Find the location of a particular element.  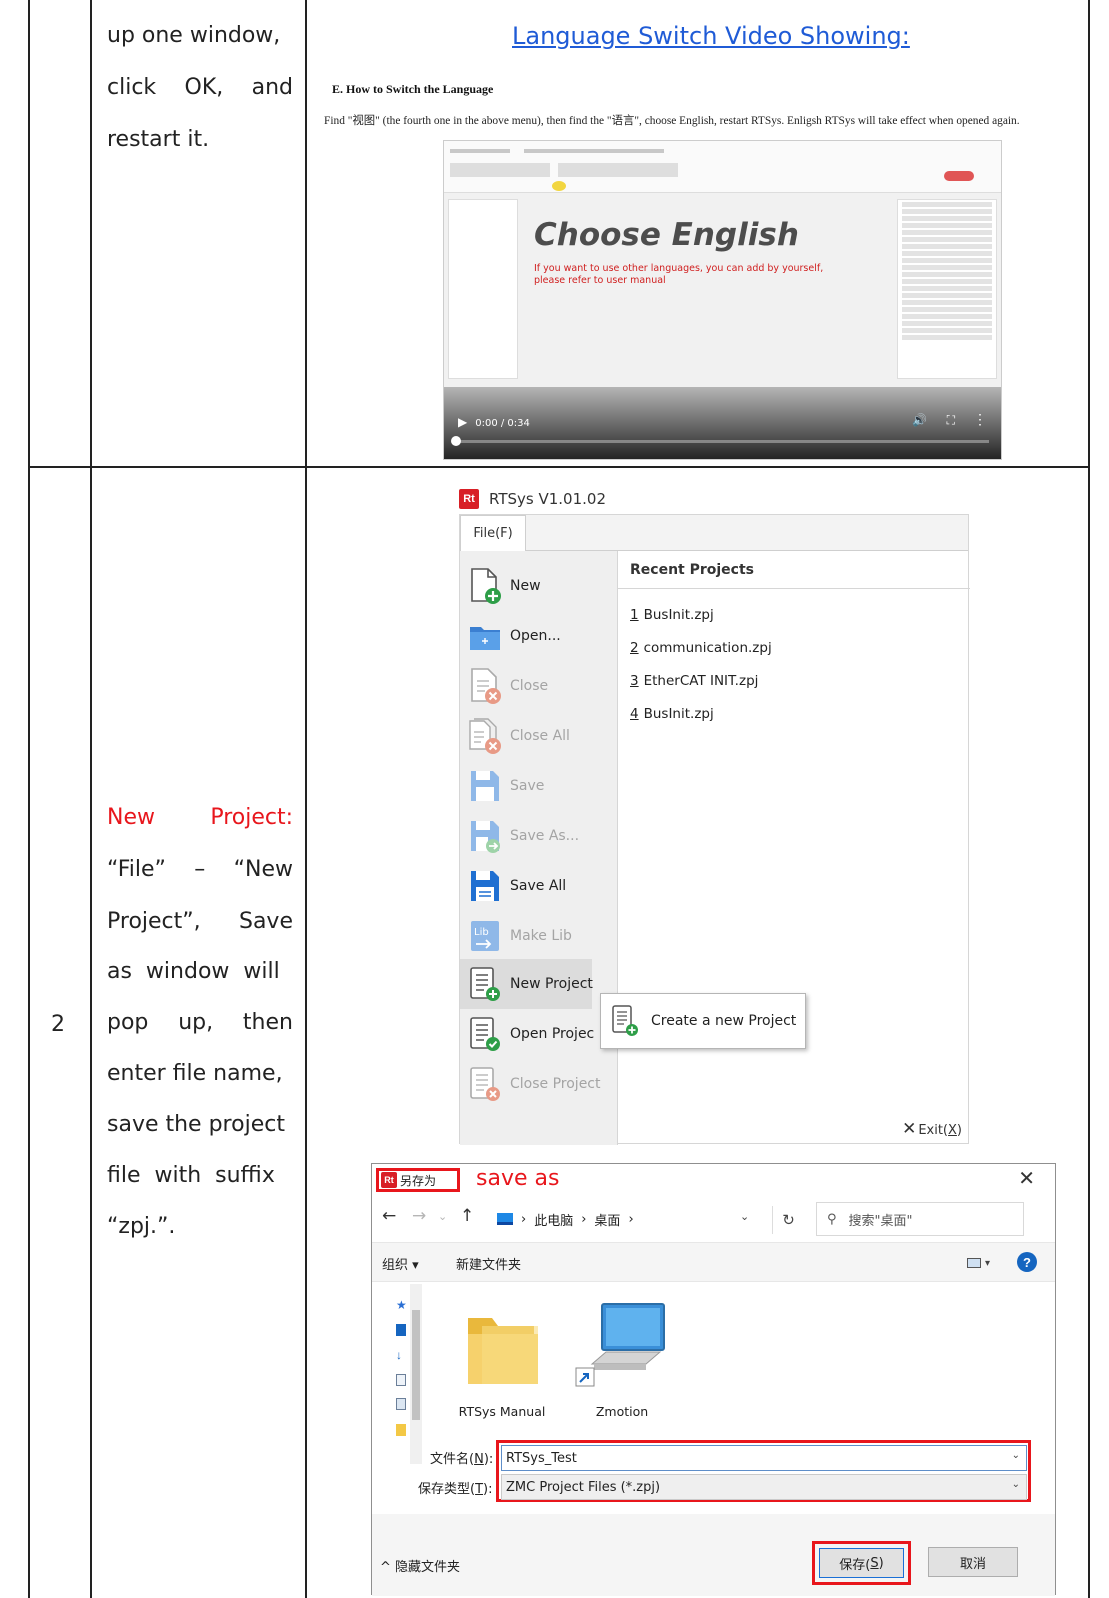

search-input: ⚲ 搜索"桌面" is located at coordinates (920, 1219).